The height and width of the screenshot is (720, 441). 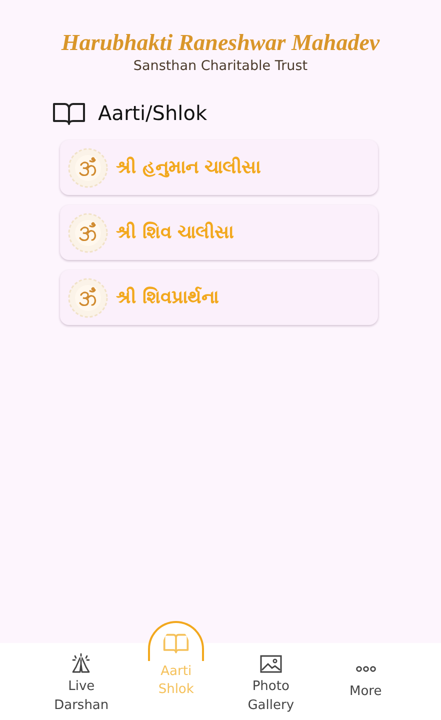 I want to click on aarti-list-item: શ્રી શિવપ્રાર્થના, so click(x=219, y=297).